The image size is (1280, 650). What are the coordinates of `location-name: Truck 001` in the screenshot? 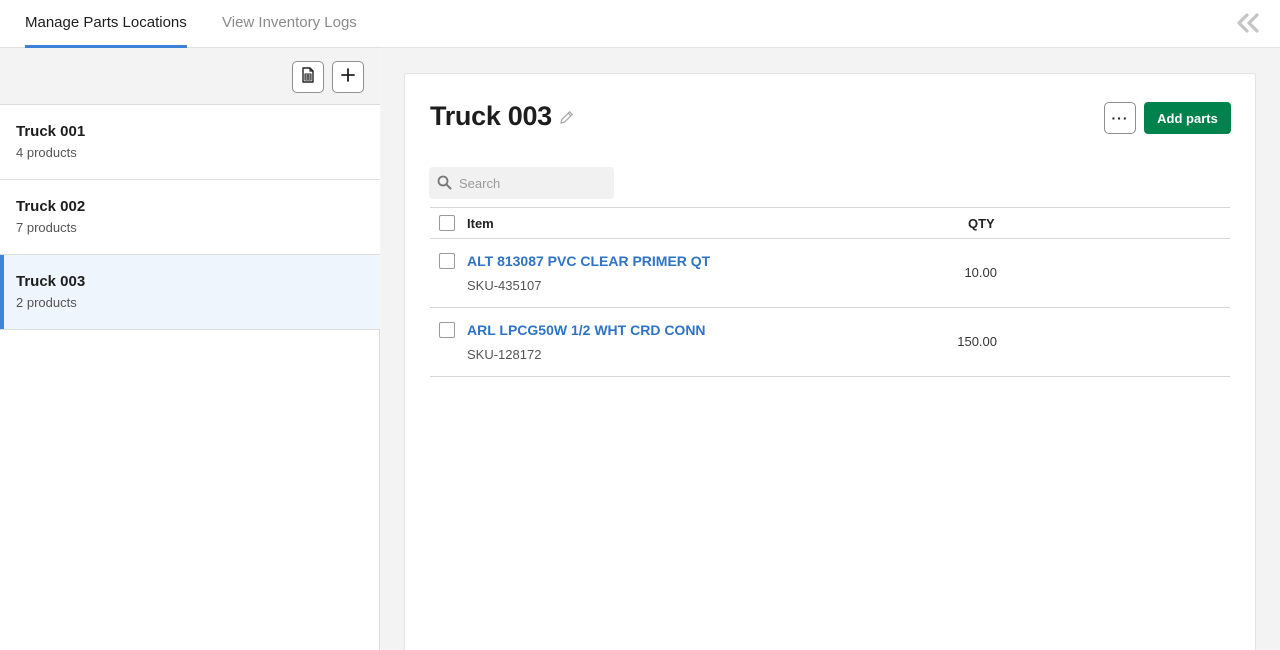 It's located at (51, 131).